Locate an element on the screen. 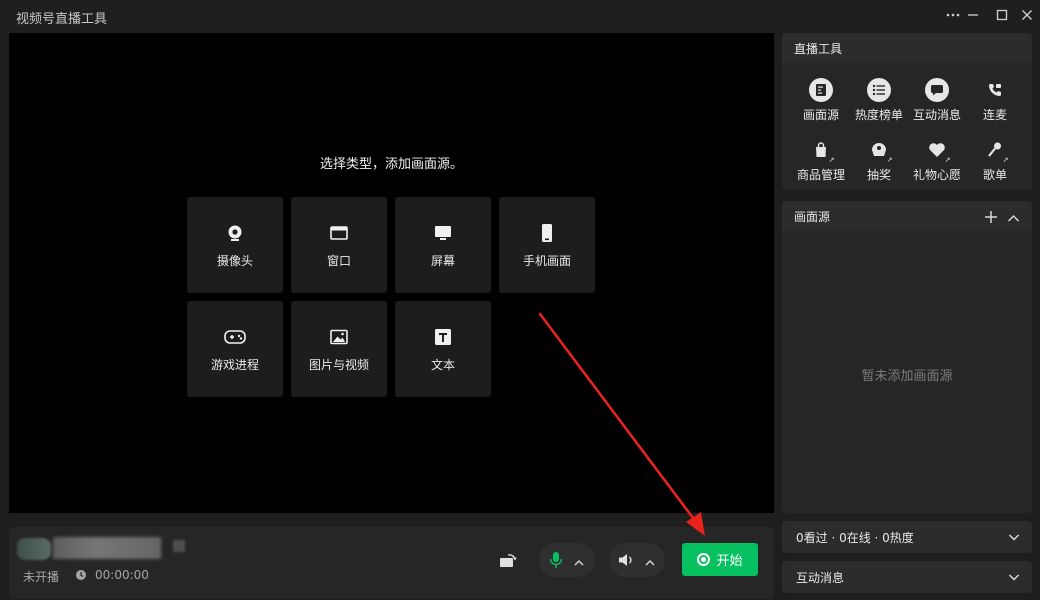  monitor-icon is located at coordinates (443, 233).